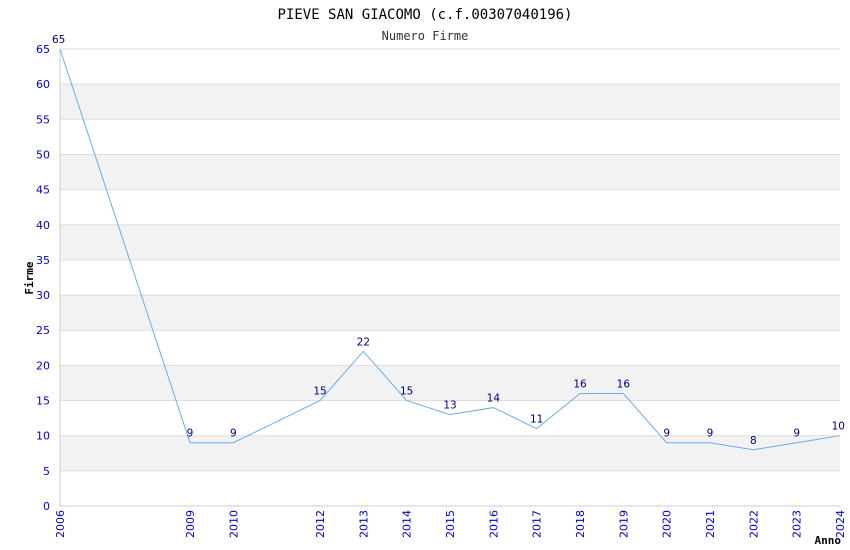 The width and height of the screenshot is (850, 550). What do you see at coordinates (46, 471) in the screenshot?
I see `y-tick-label: 5` at bounding box center [46, 471].